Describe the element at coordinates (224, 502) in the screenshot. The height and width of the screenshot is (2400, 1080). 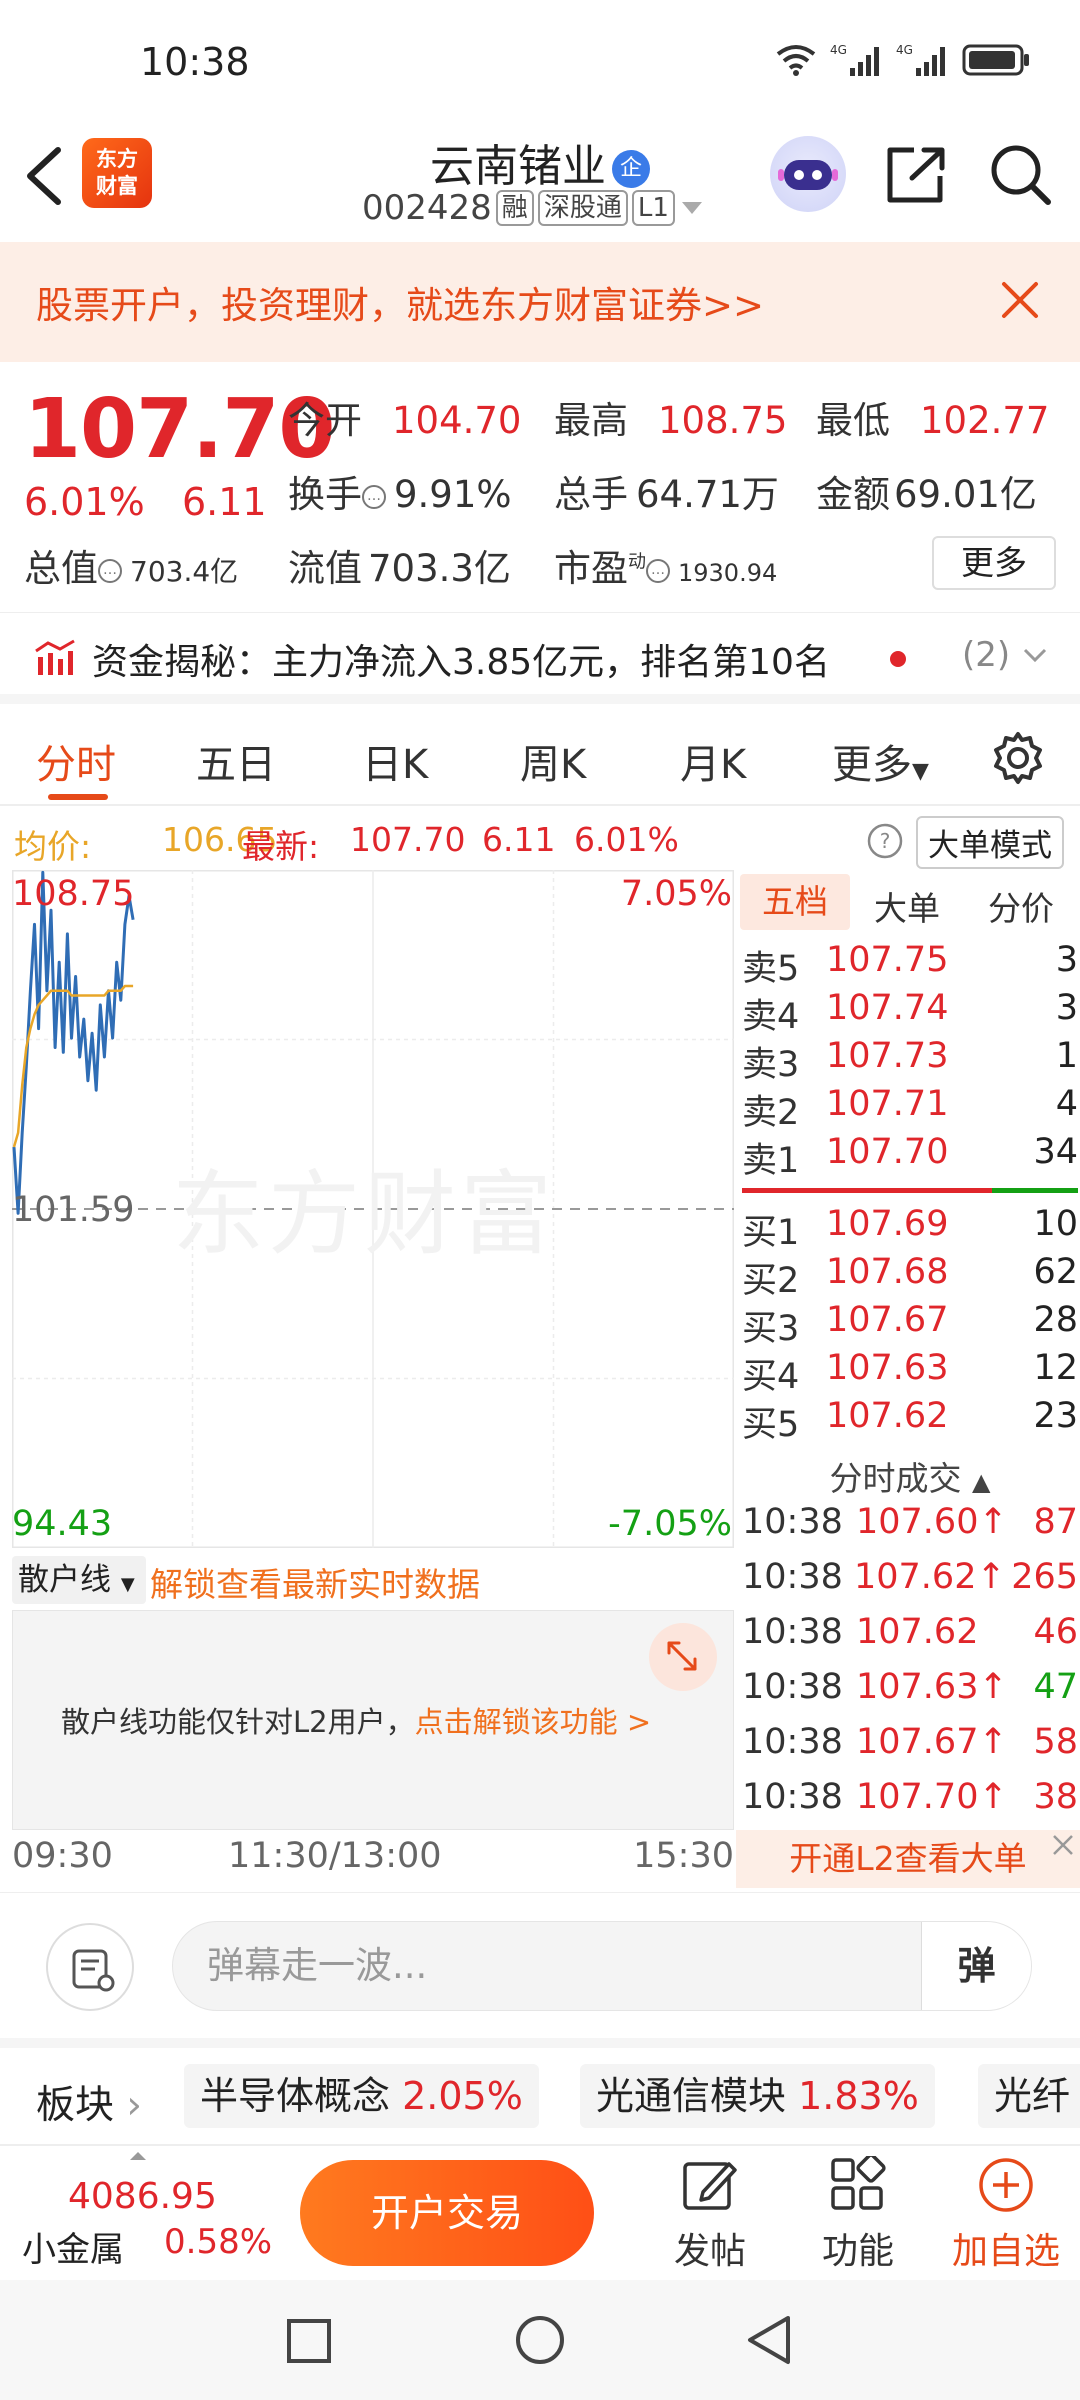
I see `change-amount: 6.11` at that location.